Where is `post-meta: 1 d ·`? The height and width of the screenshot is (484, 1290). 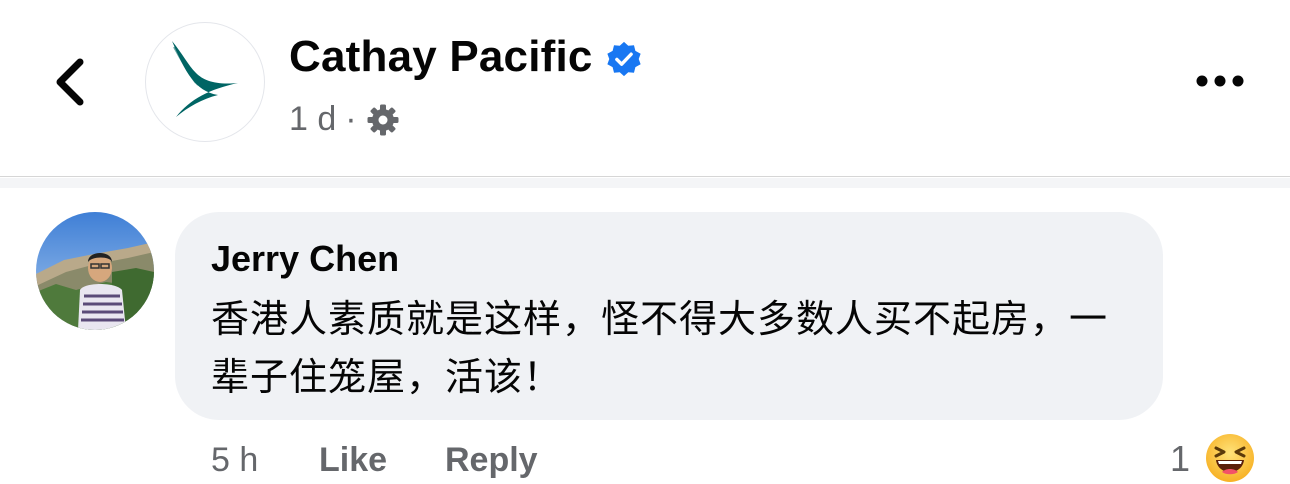 post-meta: 1 d · is located at coordinates (344, 119).